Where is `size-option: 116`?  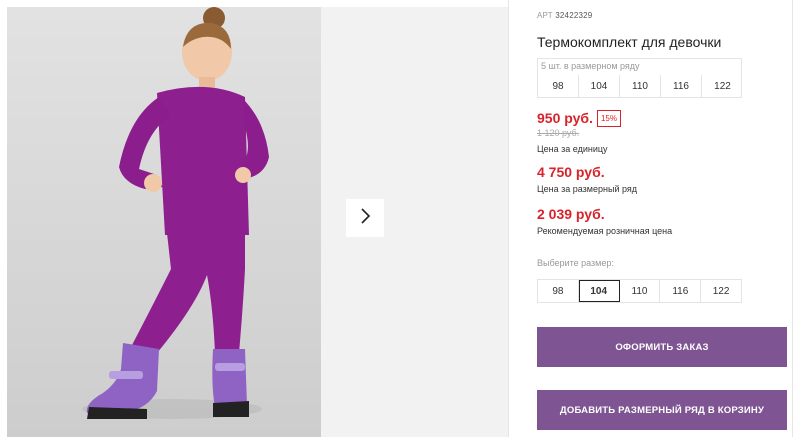 size-option: 116 is located at coordinates (681, 291).